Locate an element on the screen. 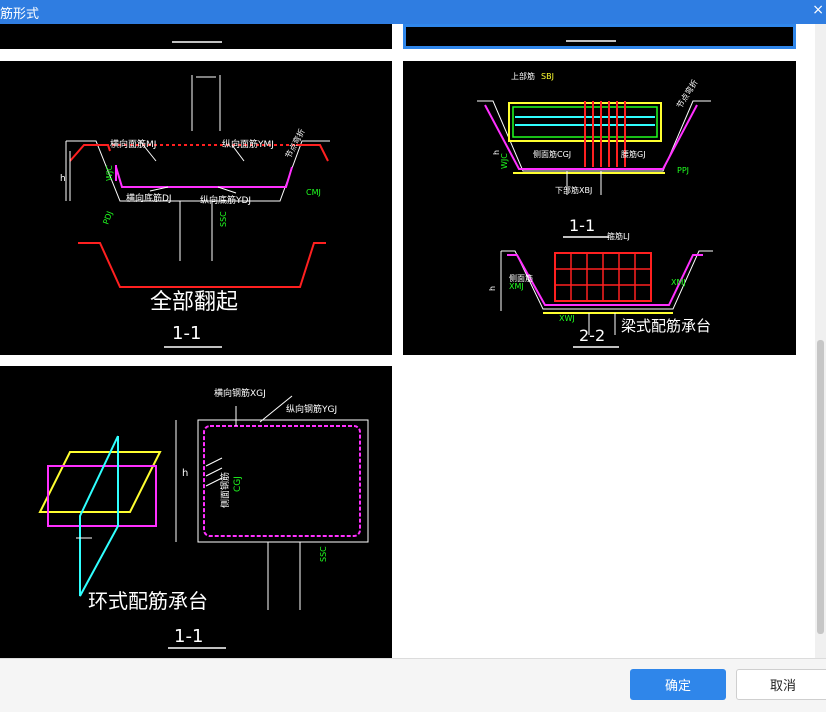  vertical-scrollbar is located at coordinates (820, 341).